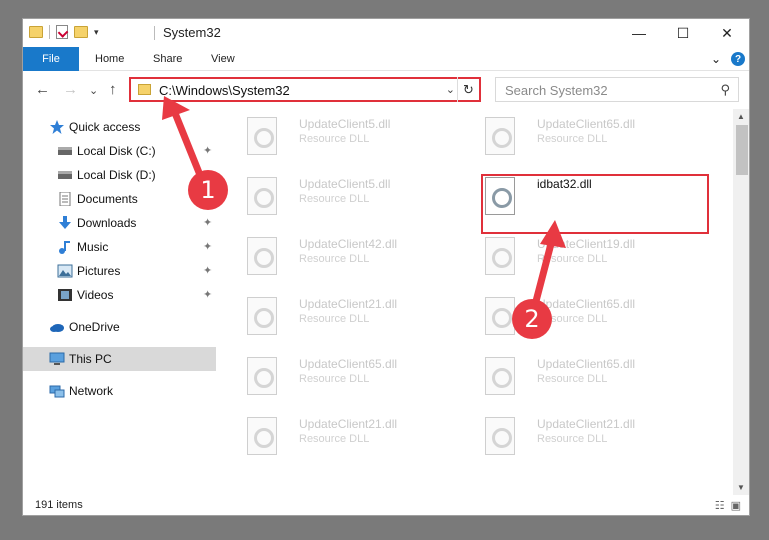  What do you see at coordinates (208, 190) in the screenshot?
I see `step-marker-one: 1` at bounding box center [208, 190].